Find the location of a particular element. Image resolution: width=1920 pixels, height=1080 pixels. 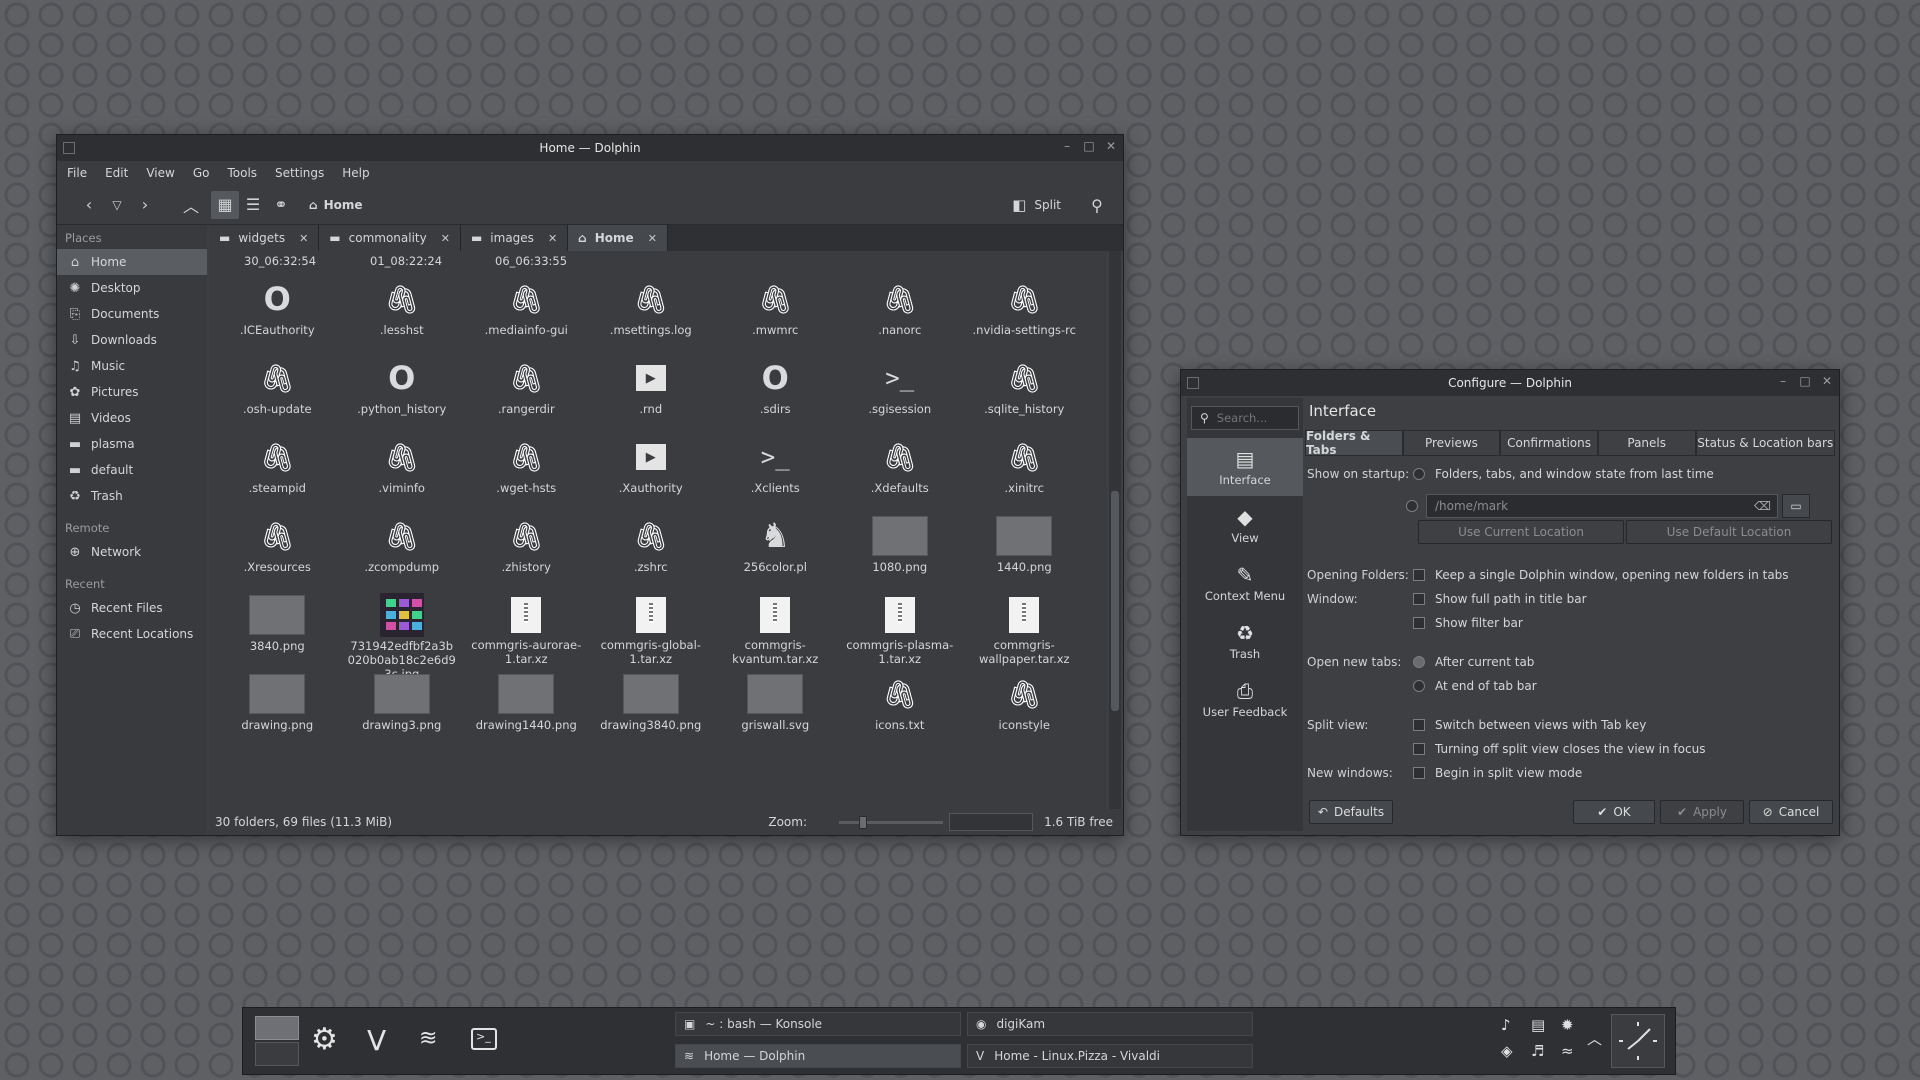

icons-view-button: ▦ is located at coordinates (225, 204).